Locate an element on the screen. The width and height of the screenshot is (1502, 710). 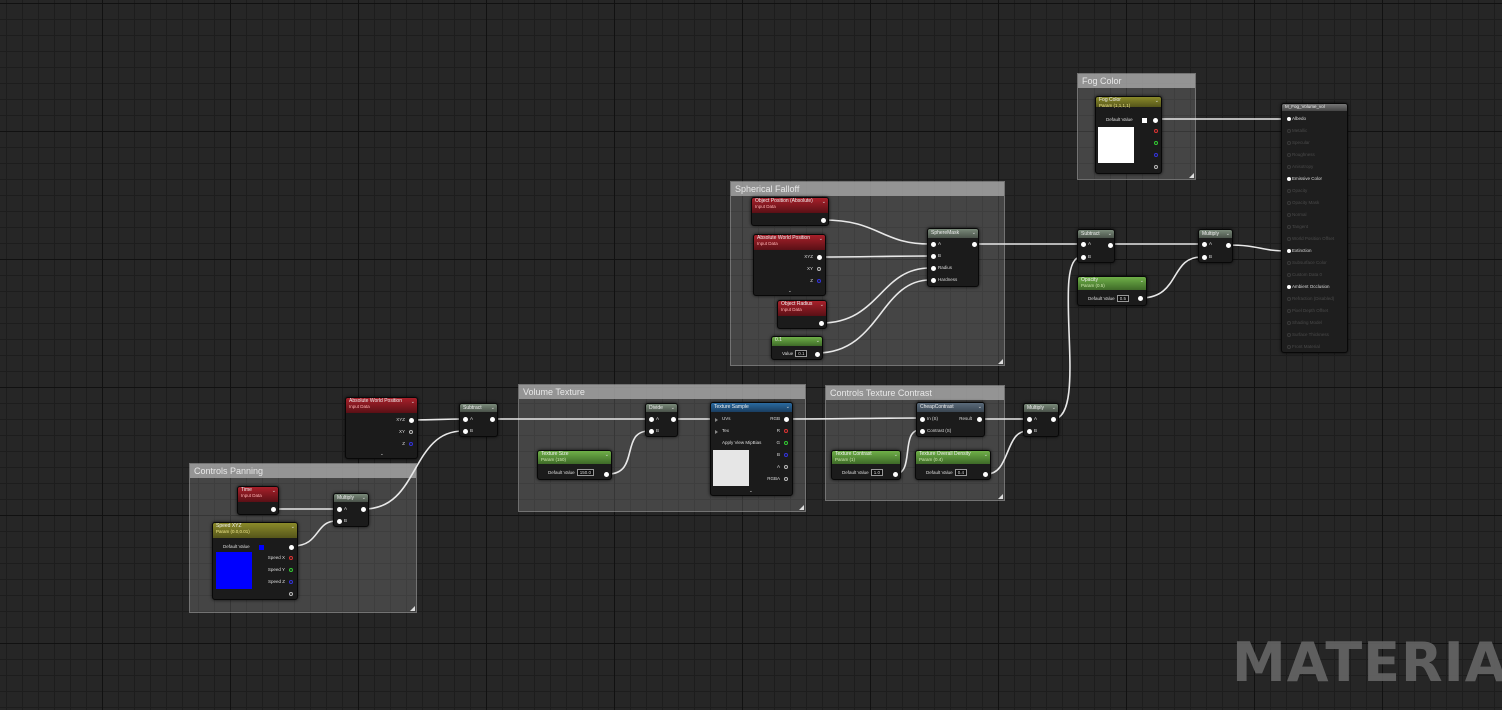
fog-color-chip is located at coordinates (1144, 120).